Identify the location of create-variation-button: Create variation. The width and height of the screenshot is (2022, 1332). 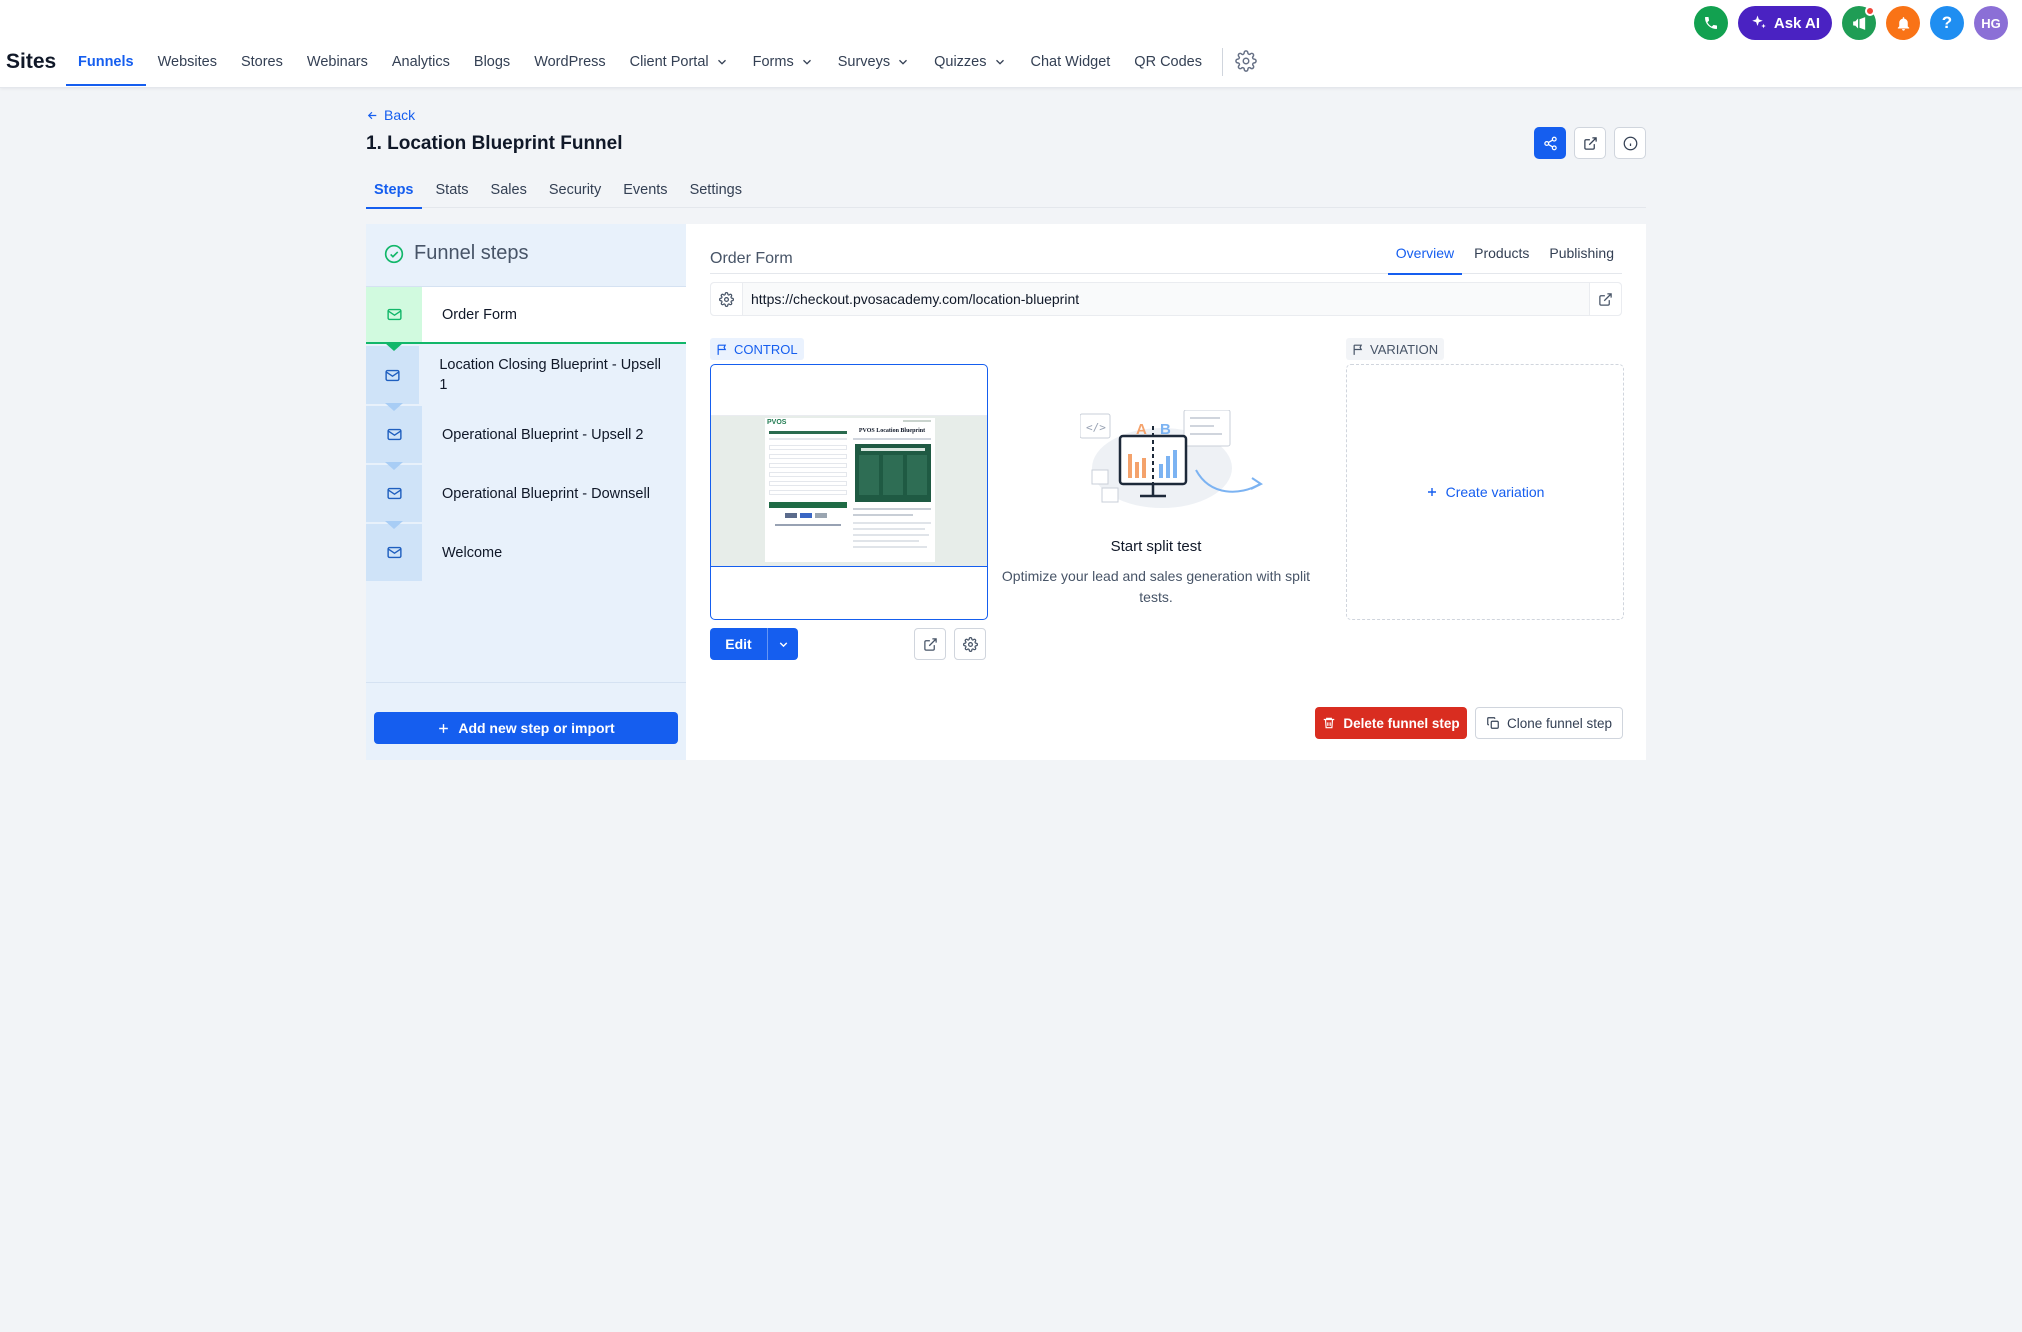
(1485, 492).